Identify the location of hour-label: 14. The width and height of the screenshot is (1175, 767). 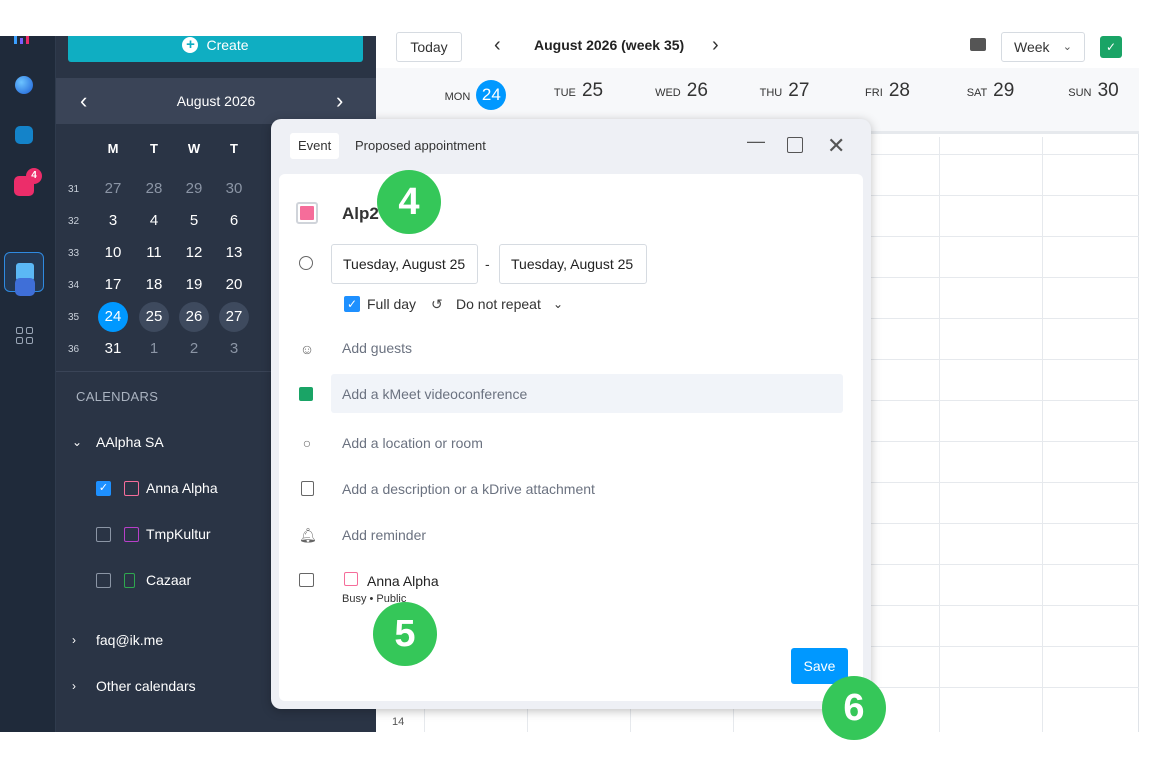
(398, 722).